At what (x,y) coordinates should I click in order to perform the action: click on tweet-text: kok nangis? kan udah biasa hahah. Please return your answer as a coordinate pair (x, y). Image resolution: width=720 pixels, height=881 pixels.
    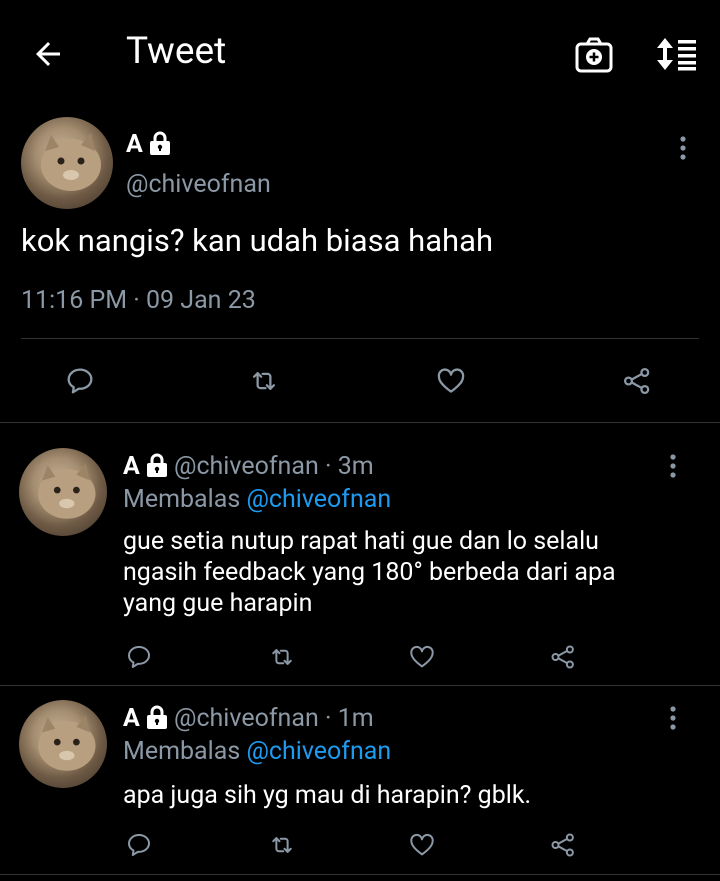
    Looking at the image, I should click on (257, 240).